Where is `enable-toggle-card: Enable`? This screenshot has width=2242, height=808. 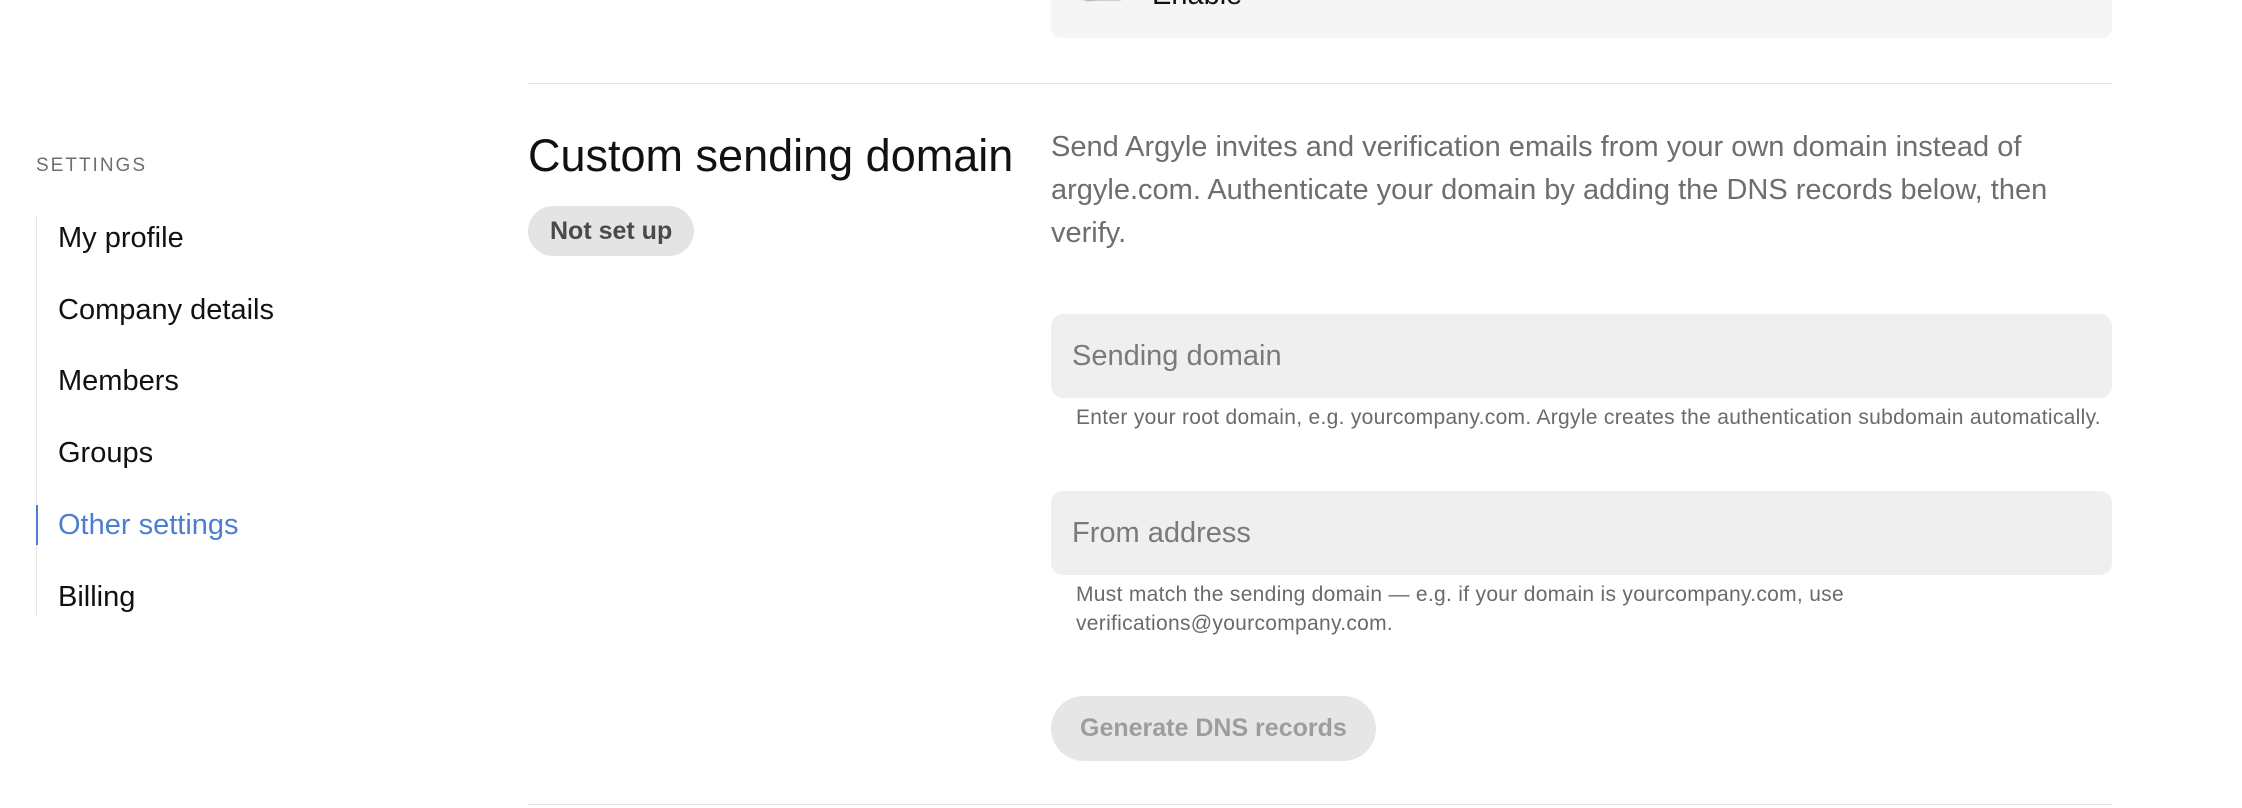
enable-toggle-card: Enable is located at coordinates (1581, 19).